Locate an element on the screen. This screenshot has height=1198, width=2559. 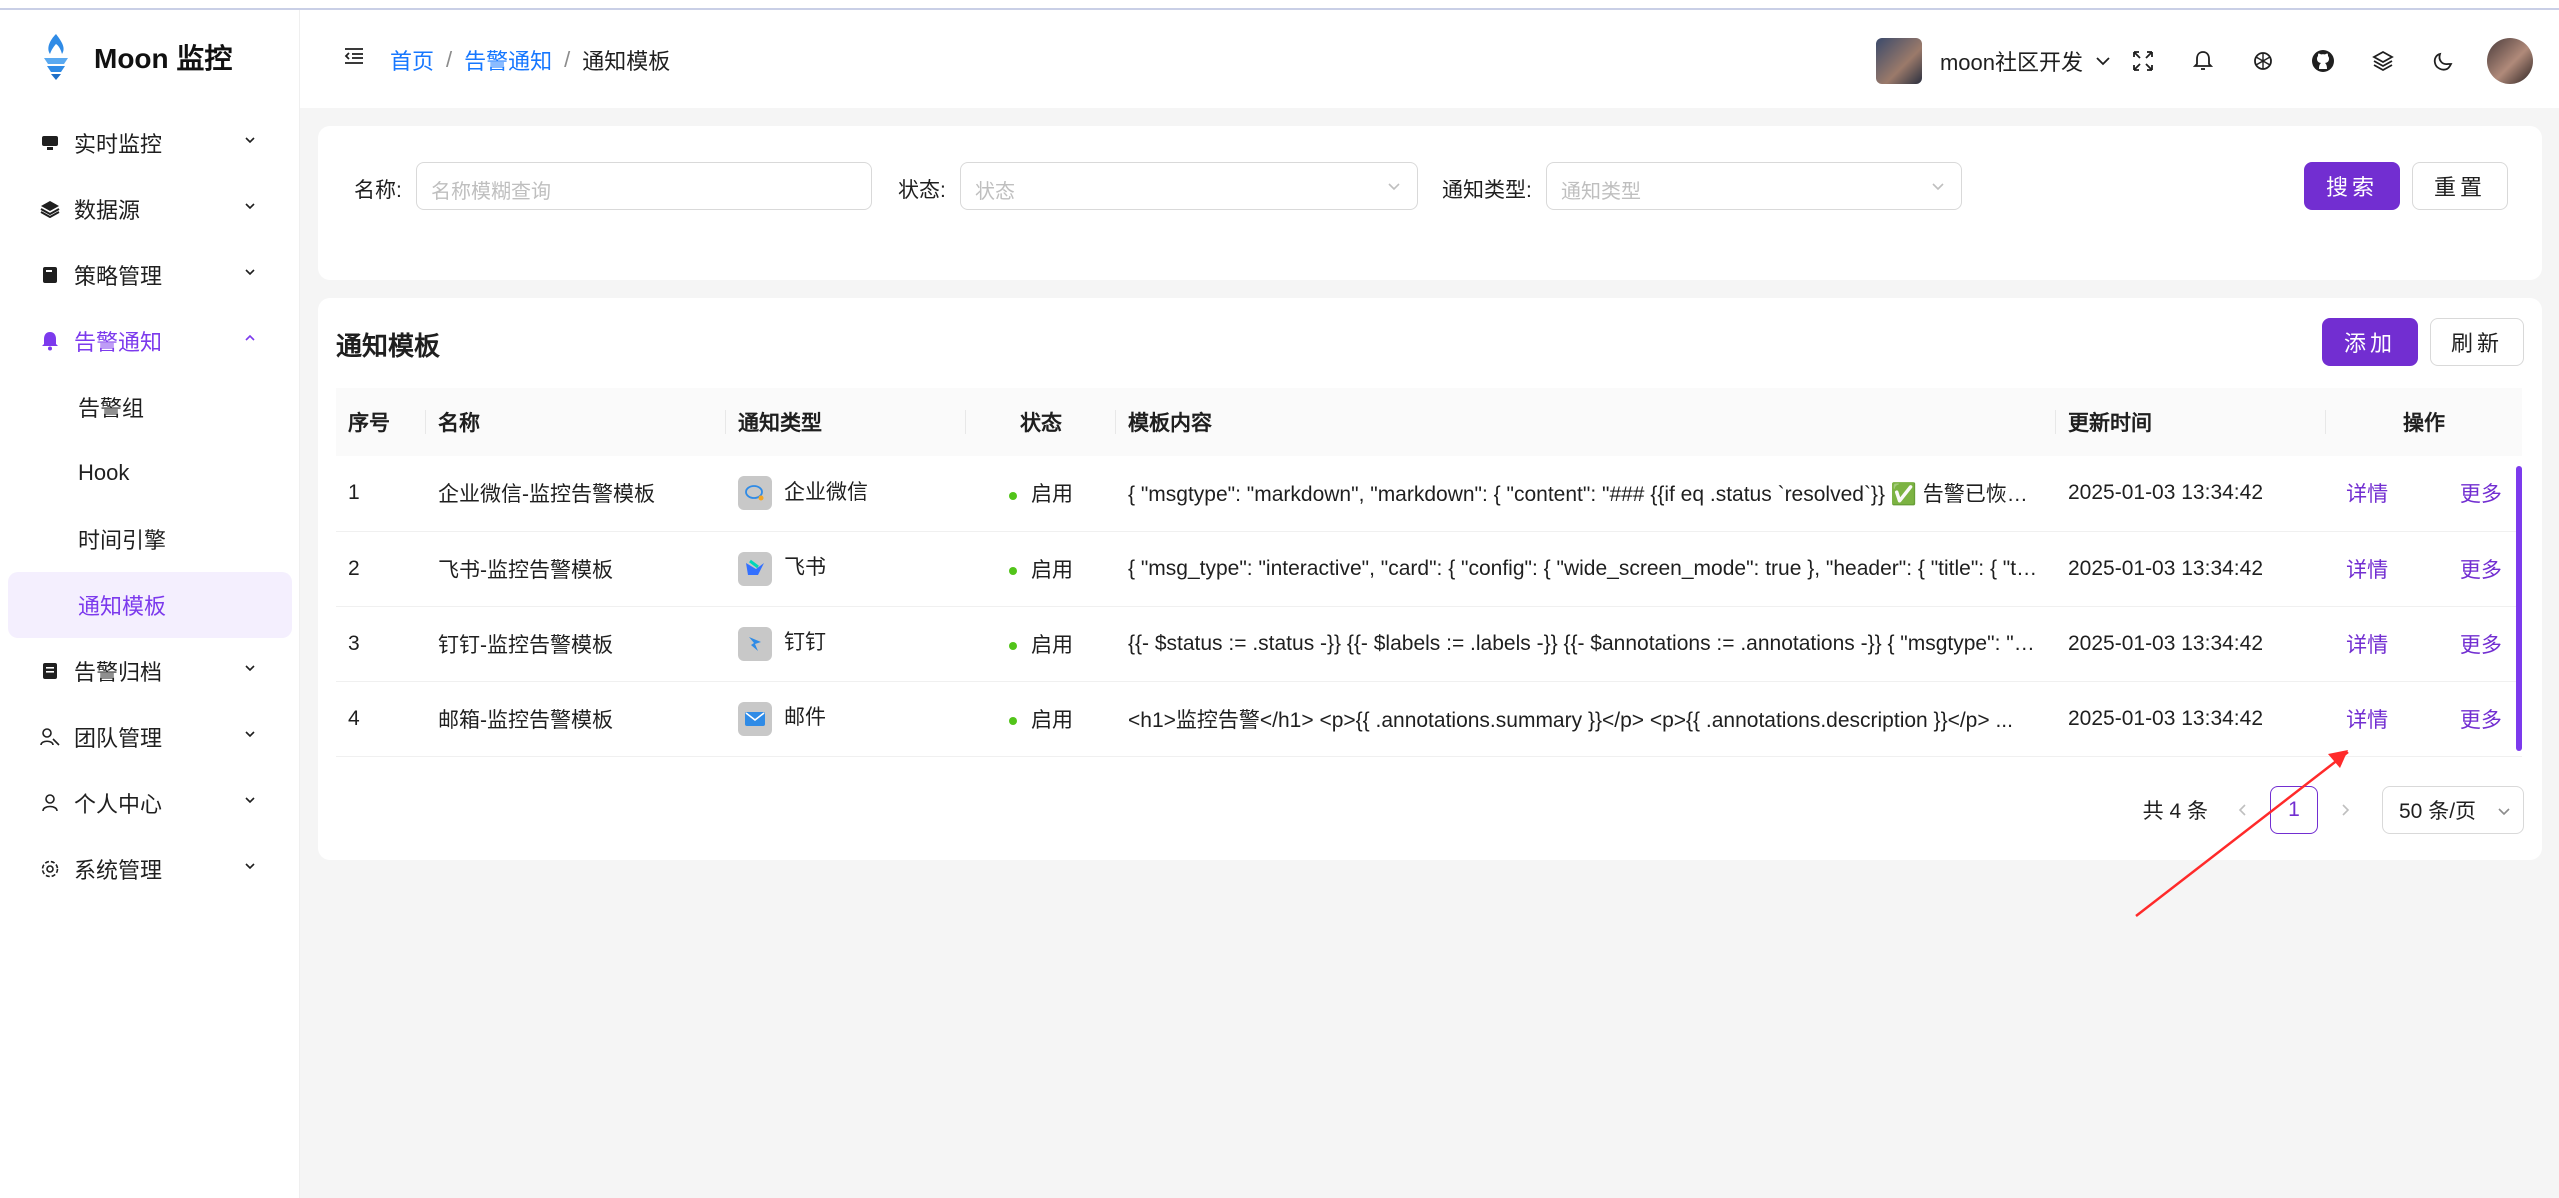
breadcrumb-alert-notify: 告警通知 is located at coordinates (508, 60).